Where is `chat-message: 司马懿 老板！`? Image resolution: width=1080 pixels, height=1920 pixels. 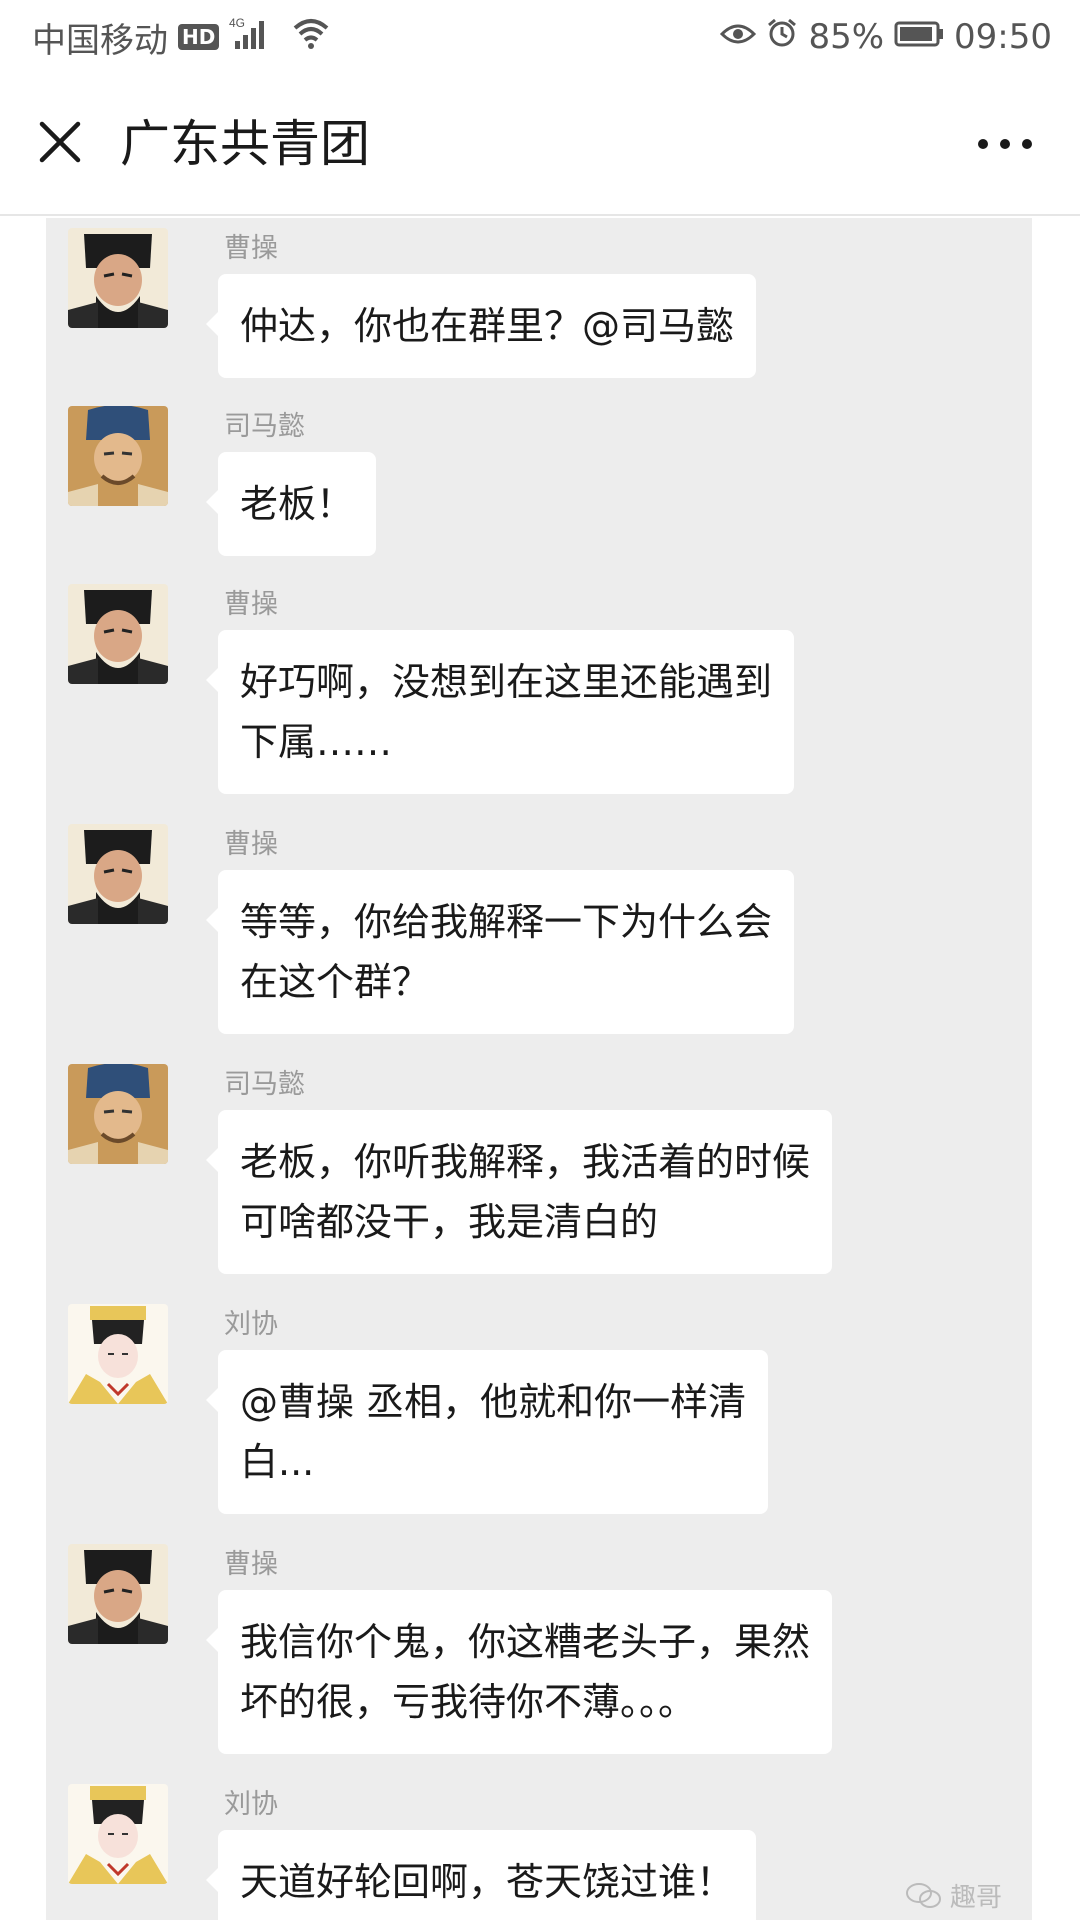 chat-message: 司马懿 老板！ is located at coordinates (538, 480).